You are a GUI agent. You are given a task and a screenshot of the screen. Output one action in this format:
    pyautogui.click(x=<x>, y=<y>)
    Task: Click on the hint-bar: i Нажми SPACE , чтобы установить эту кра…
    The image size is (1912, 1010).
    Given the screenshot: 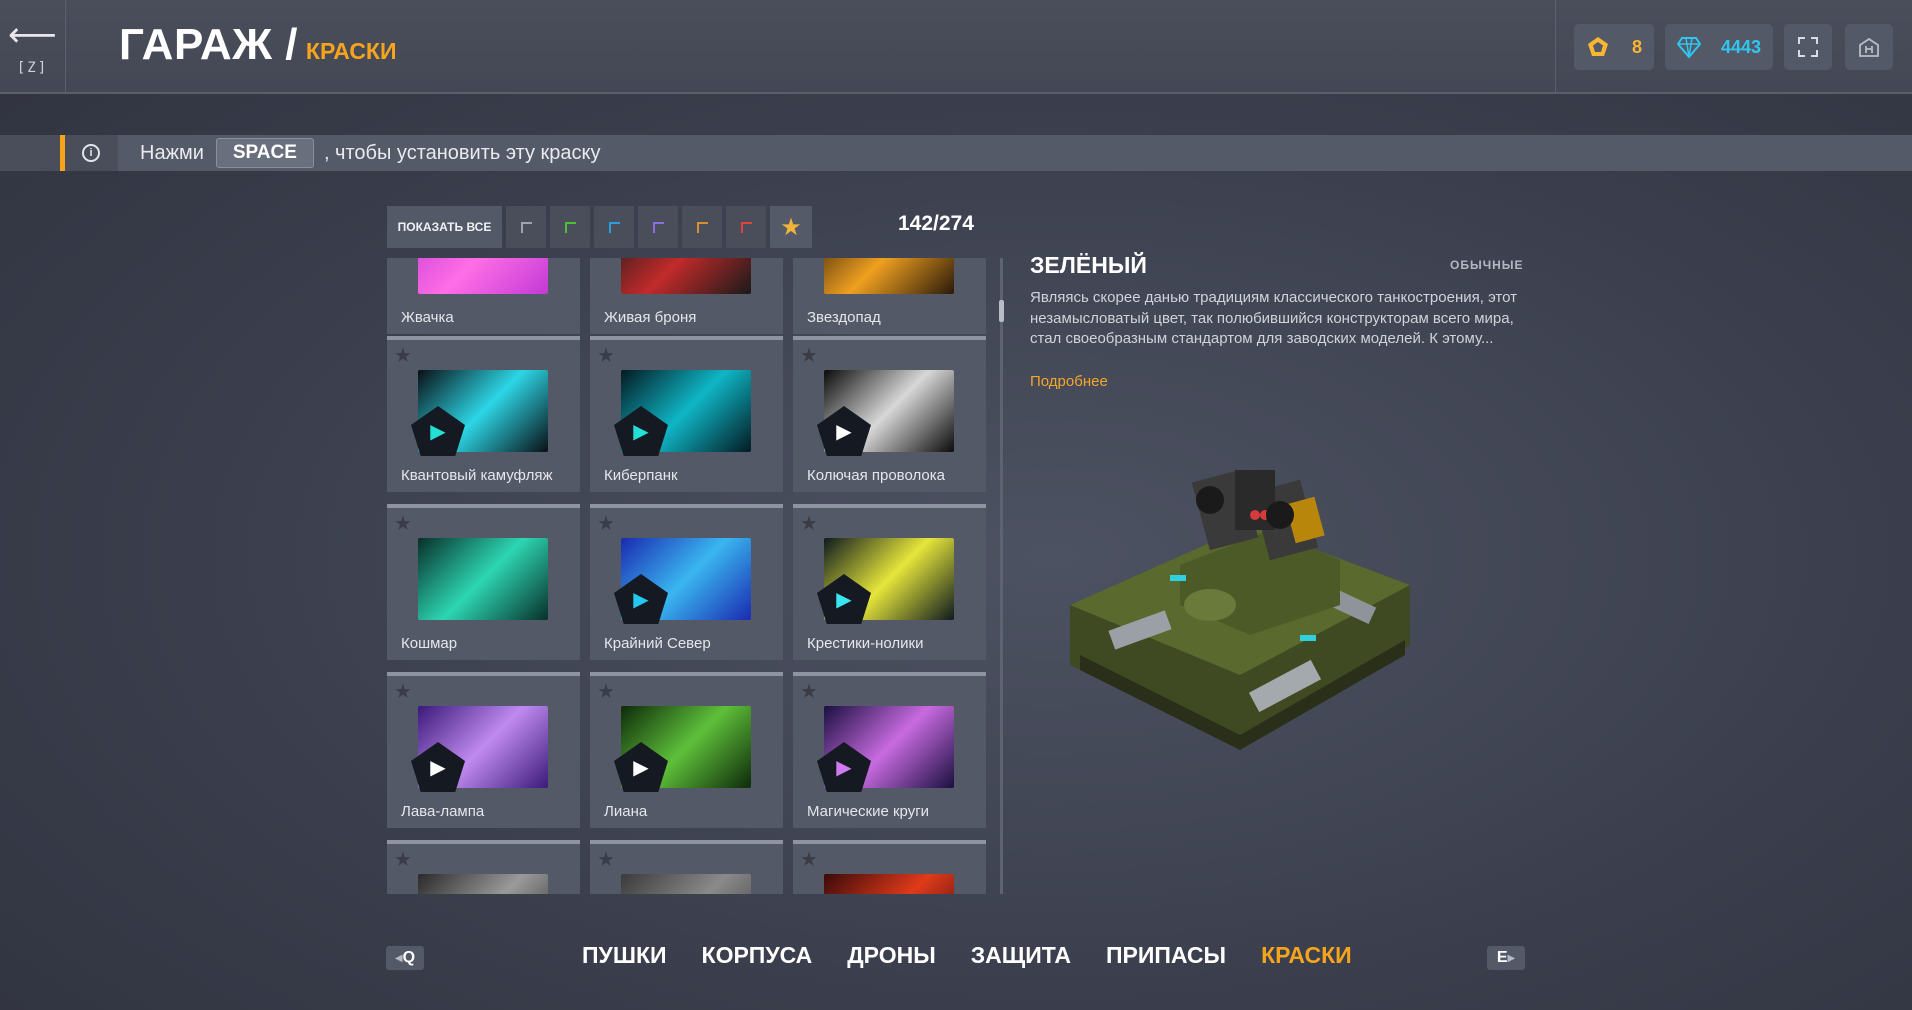 What is the action you would take?
    pyautogui.click(x=956, y=153)
    